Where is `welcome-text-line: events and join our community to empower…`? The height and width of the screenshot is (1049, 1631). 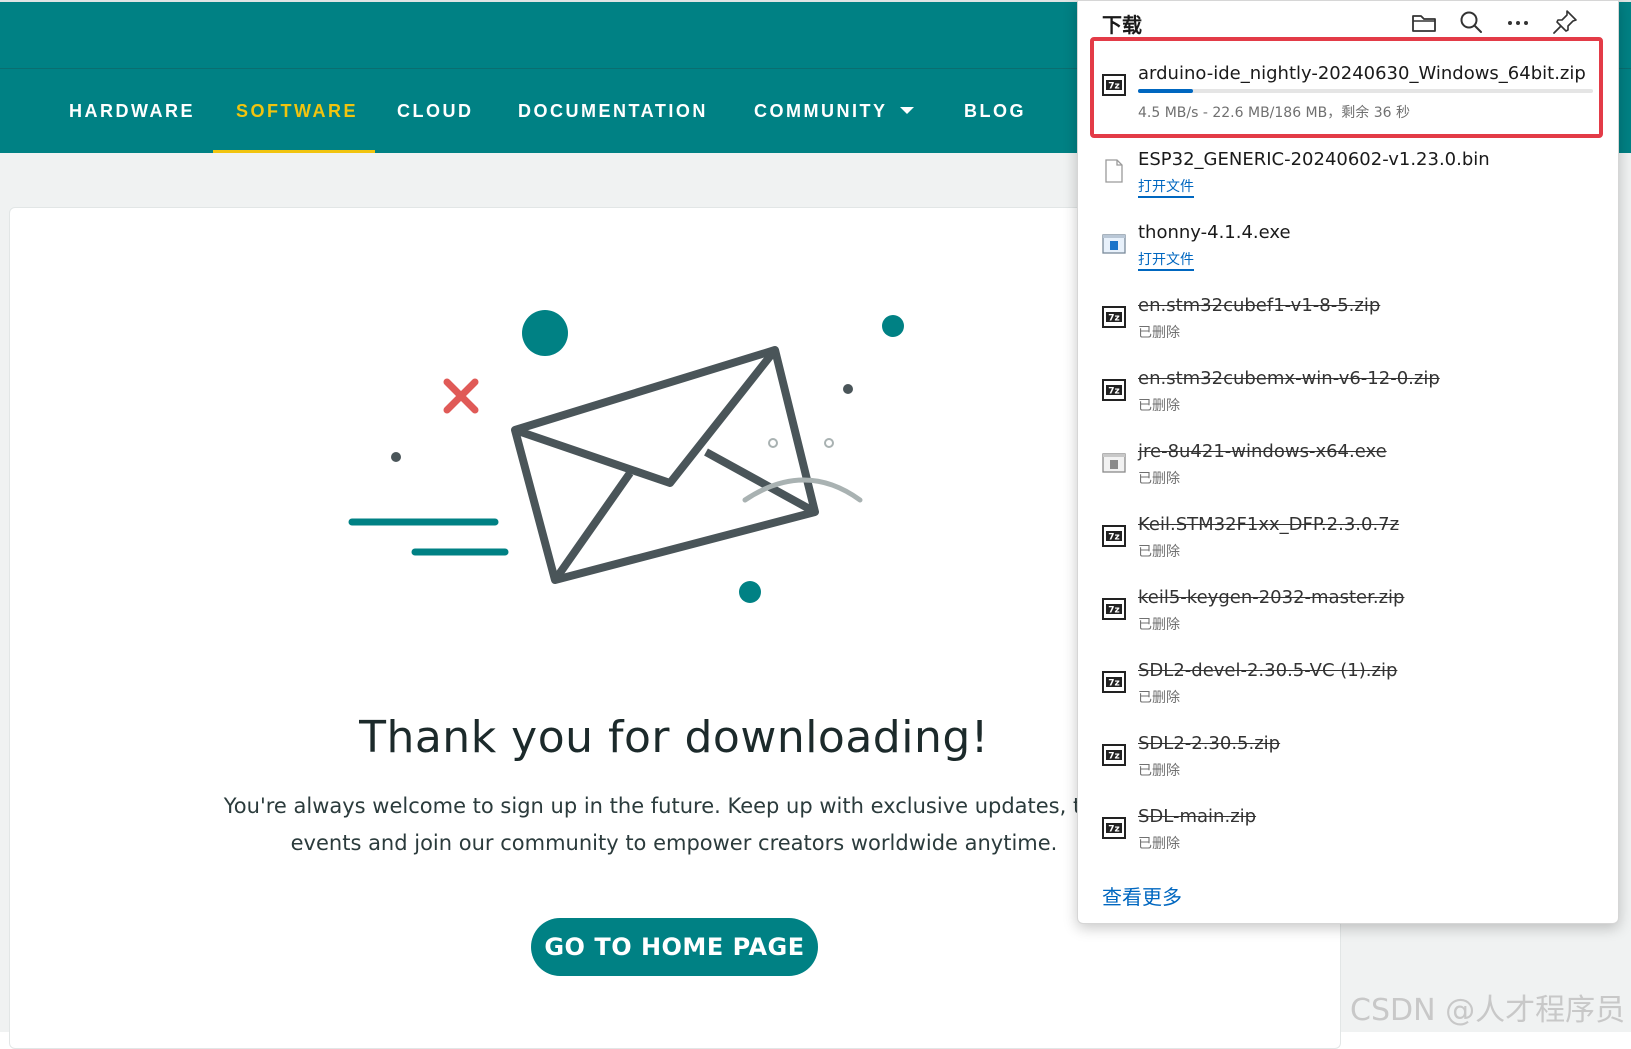 welcome-text-line: events and join our community to empower… is located at coordinates (674, 843).